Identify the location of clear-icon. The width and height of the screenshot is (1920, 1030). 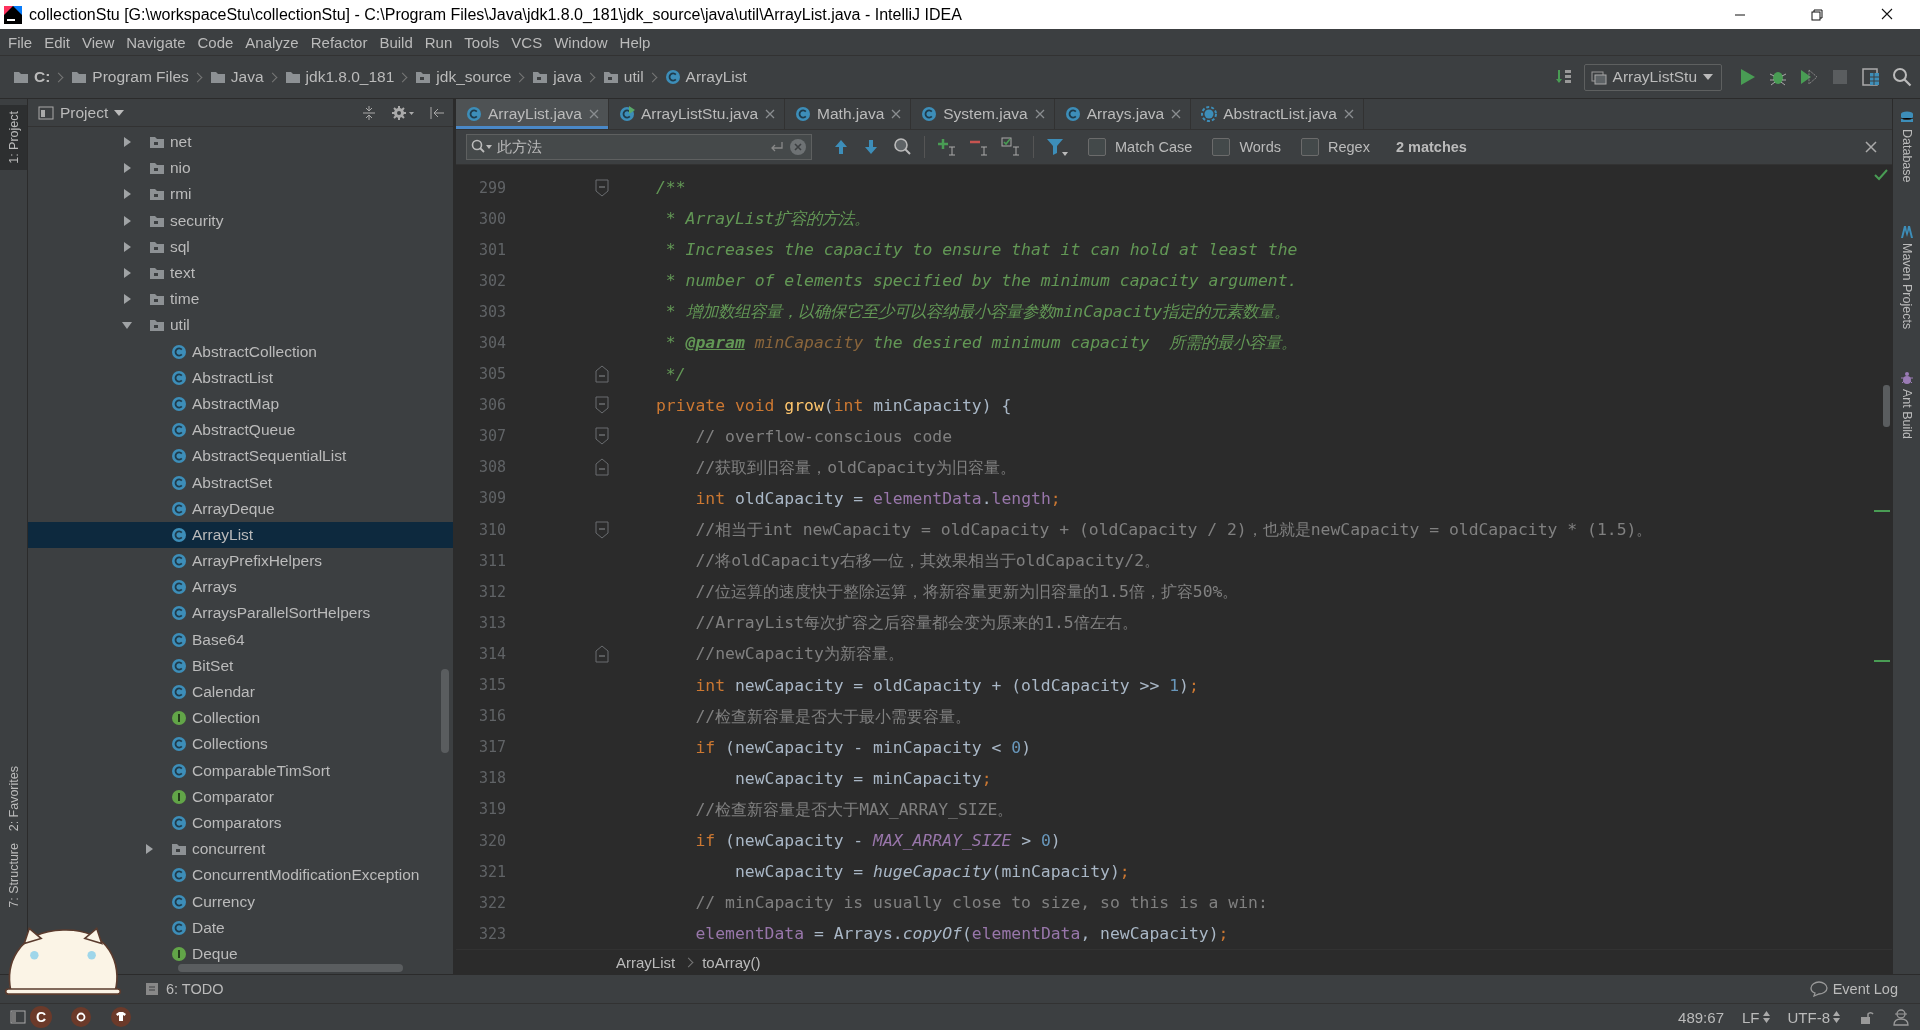
(798, 147).